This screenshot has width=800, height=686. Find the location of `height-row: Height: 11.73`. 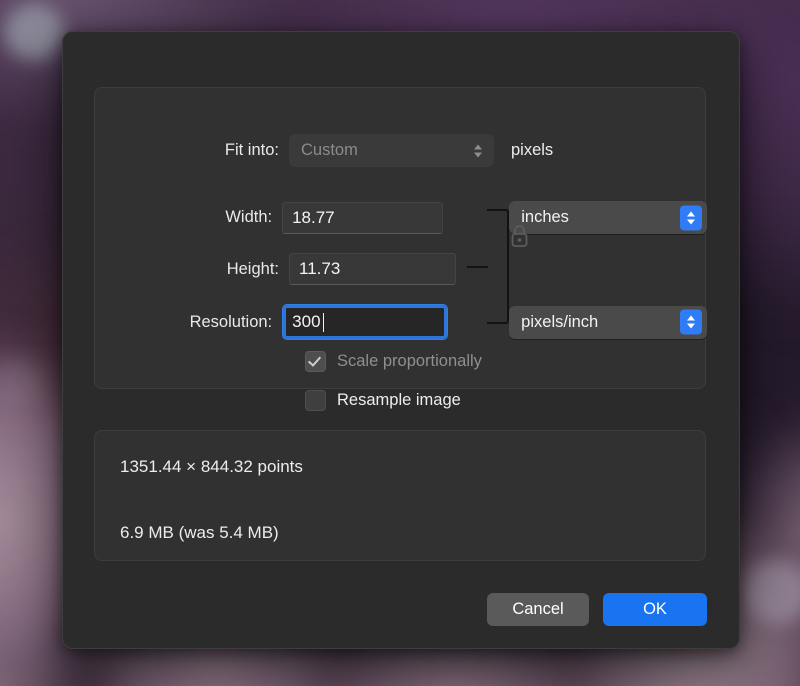

height-row: Height: 11.73 is located at coordinates (401, 269).